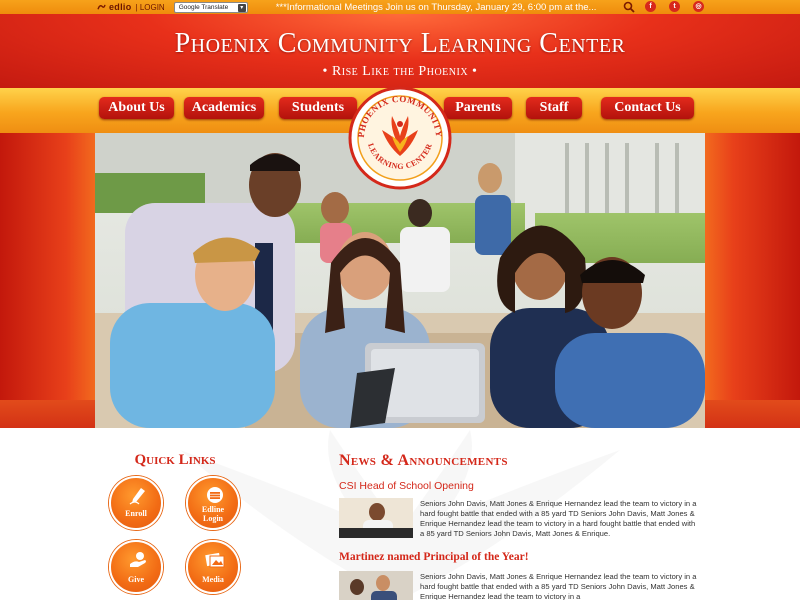 The width and height of the screenshot is (800, 600). I want to click on edlio-logo-icon, so click(101, 6).